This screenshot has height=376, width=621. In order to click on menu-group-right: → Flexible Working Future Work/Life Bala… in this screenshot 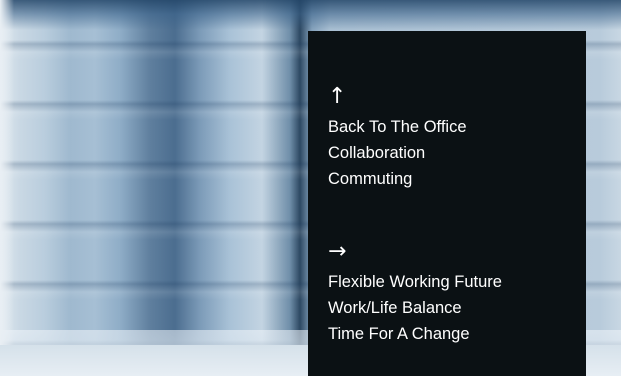, I will do `click(415, 293)`.